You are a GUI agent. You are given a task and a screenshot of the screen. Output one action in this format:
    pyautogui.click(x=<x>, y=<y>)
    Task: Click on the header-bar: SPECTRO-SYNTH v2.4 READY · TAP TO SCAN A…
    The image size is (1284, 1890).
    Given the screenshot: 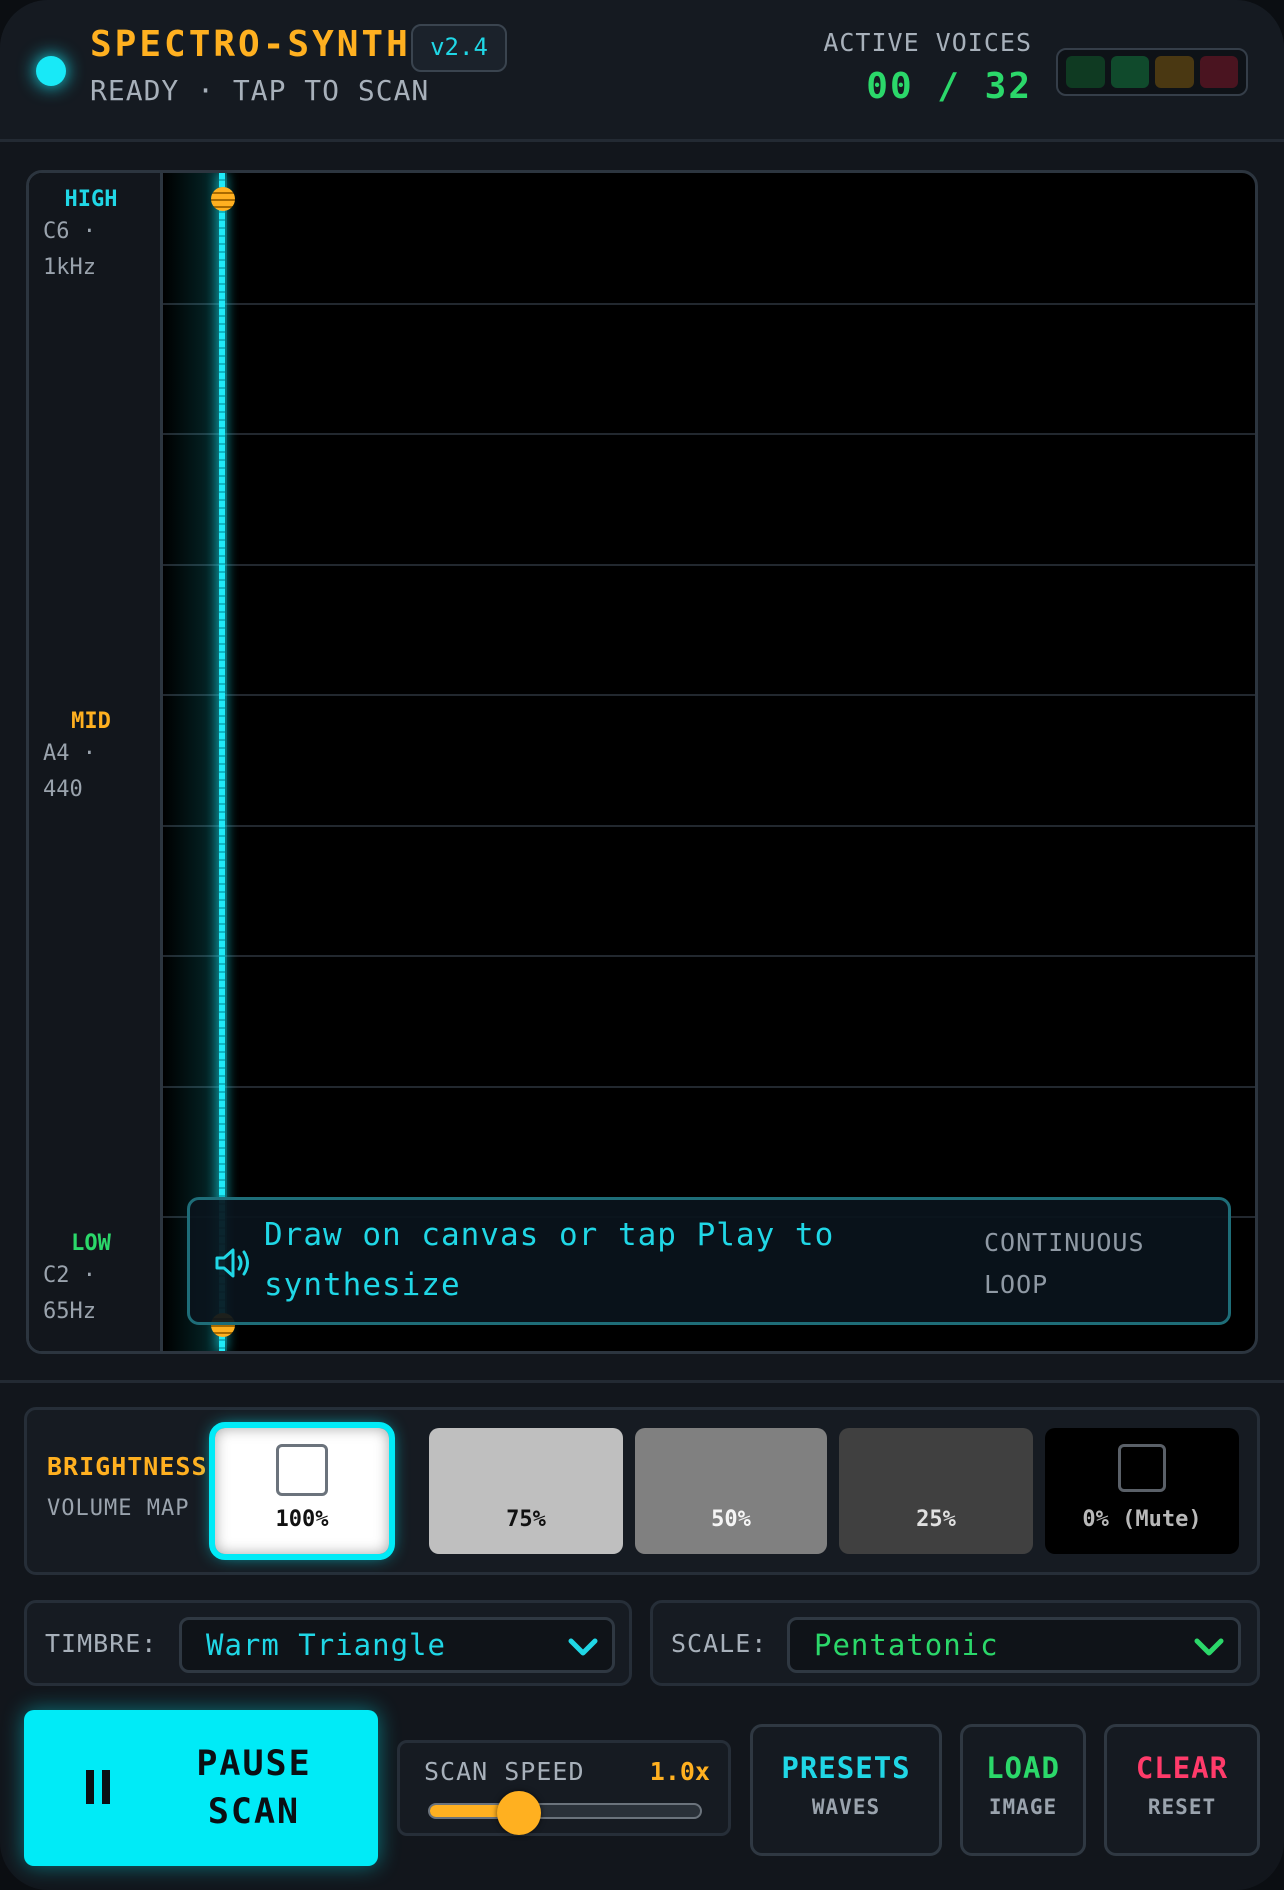 What is the action you would take?
    pyautogui.click(x=642, y=71)
    